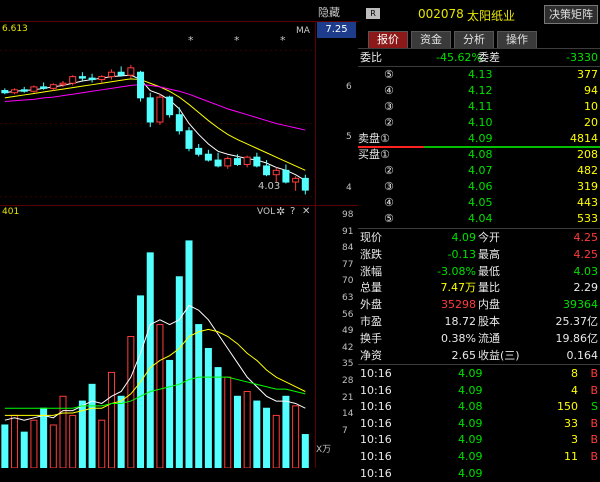  I want to click on bid-level-label: ⑤, so click(389, 218).